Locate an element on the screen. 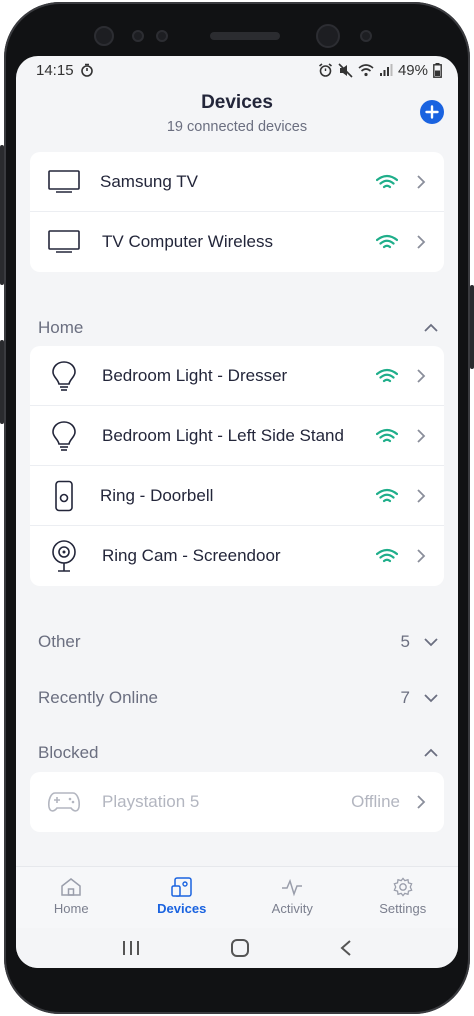  nav-item-activity: Activity is located at coordinates (292, 897).